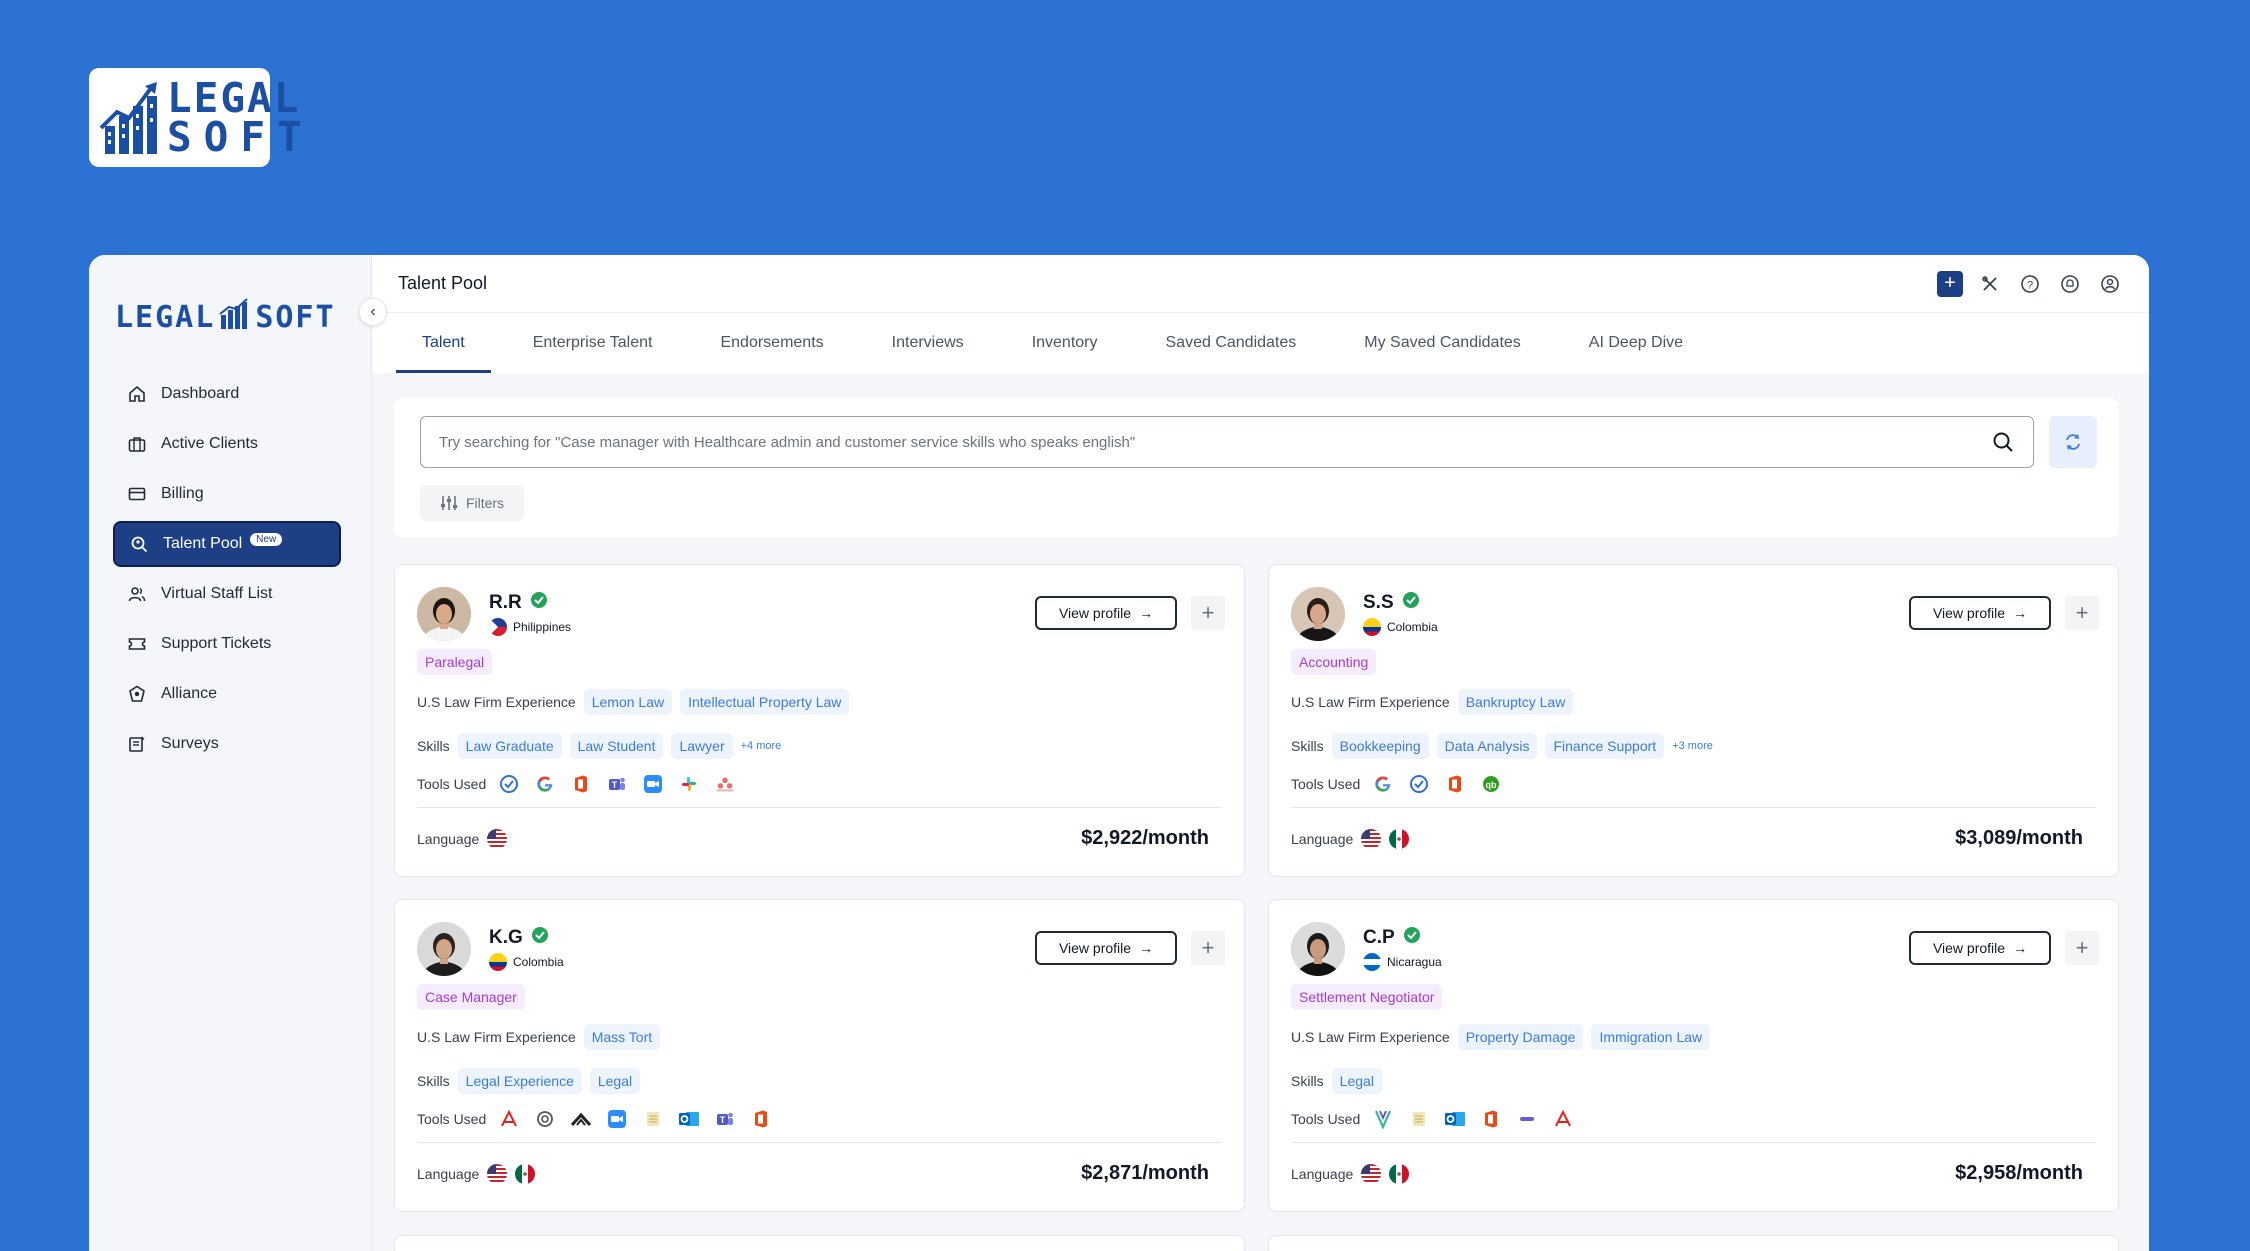 The image size is (2250, 1251). What do you see at coordinates (542, 627) in the screenshot?
I see `country-label: Philippines` at bounding box center [542, 627].